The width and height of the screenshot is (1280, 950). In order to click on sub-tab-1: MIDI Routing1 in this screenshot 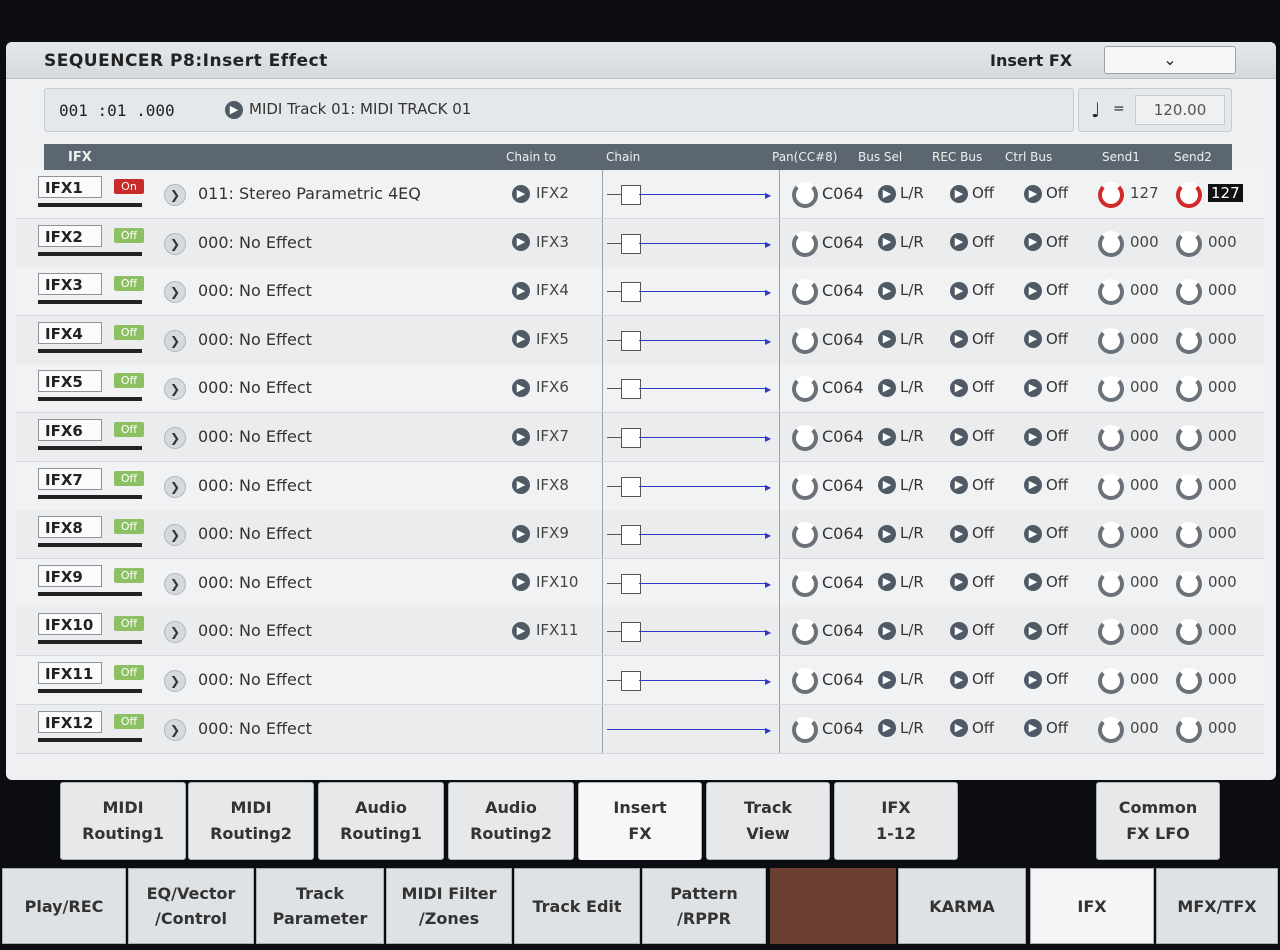, I will do `click(123, 821)`.